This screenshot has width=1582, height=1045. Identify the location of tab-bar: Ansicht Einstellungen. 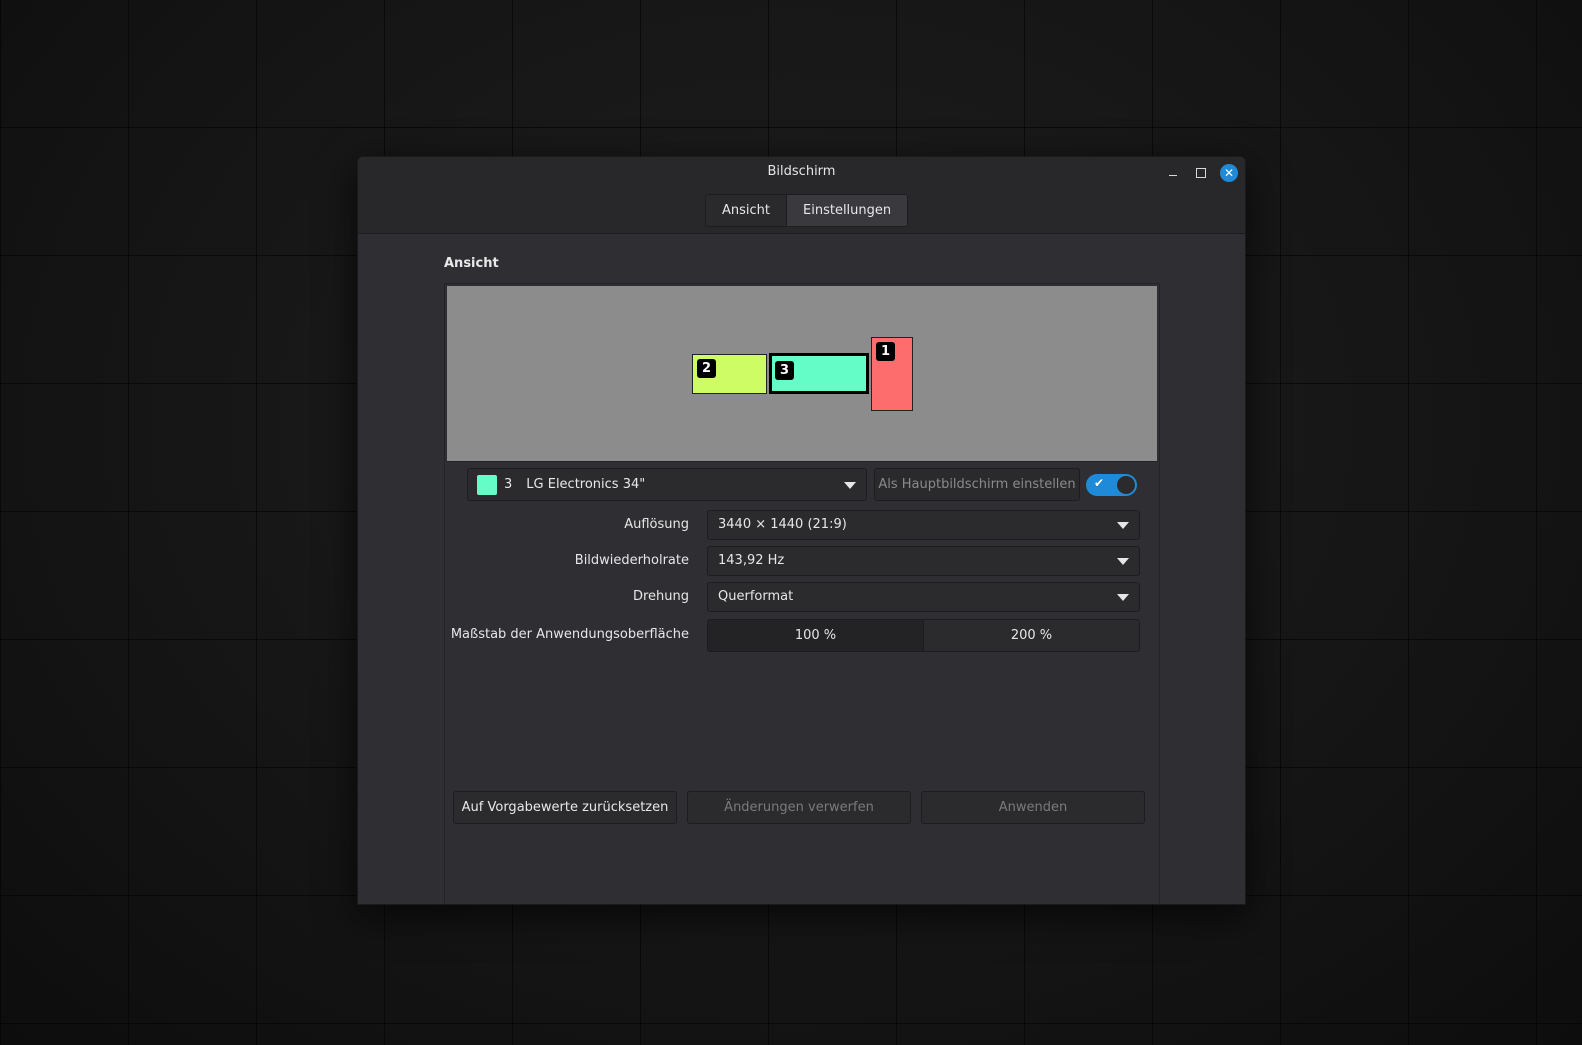
(807, 210).